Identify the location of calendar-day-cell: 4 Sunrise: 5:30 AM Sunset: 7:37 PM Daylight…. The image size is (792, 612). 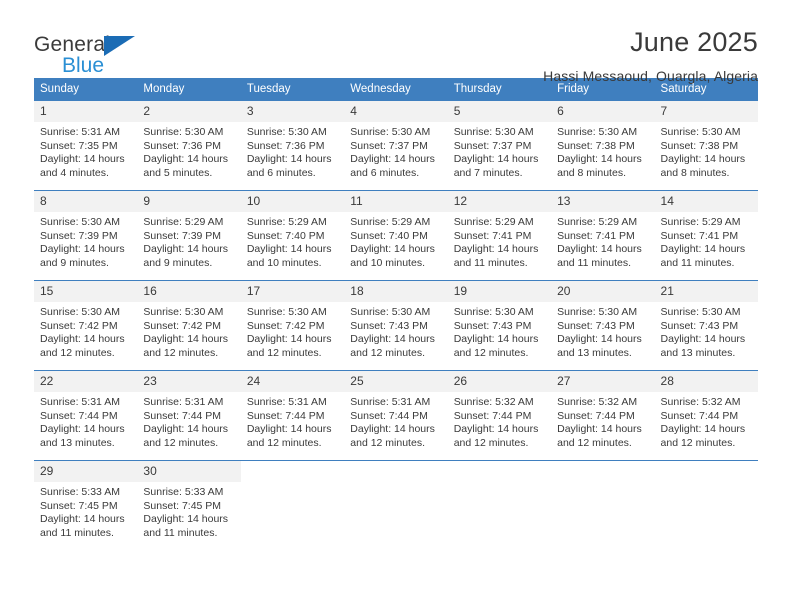
(396, 145).